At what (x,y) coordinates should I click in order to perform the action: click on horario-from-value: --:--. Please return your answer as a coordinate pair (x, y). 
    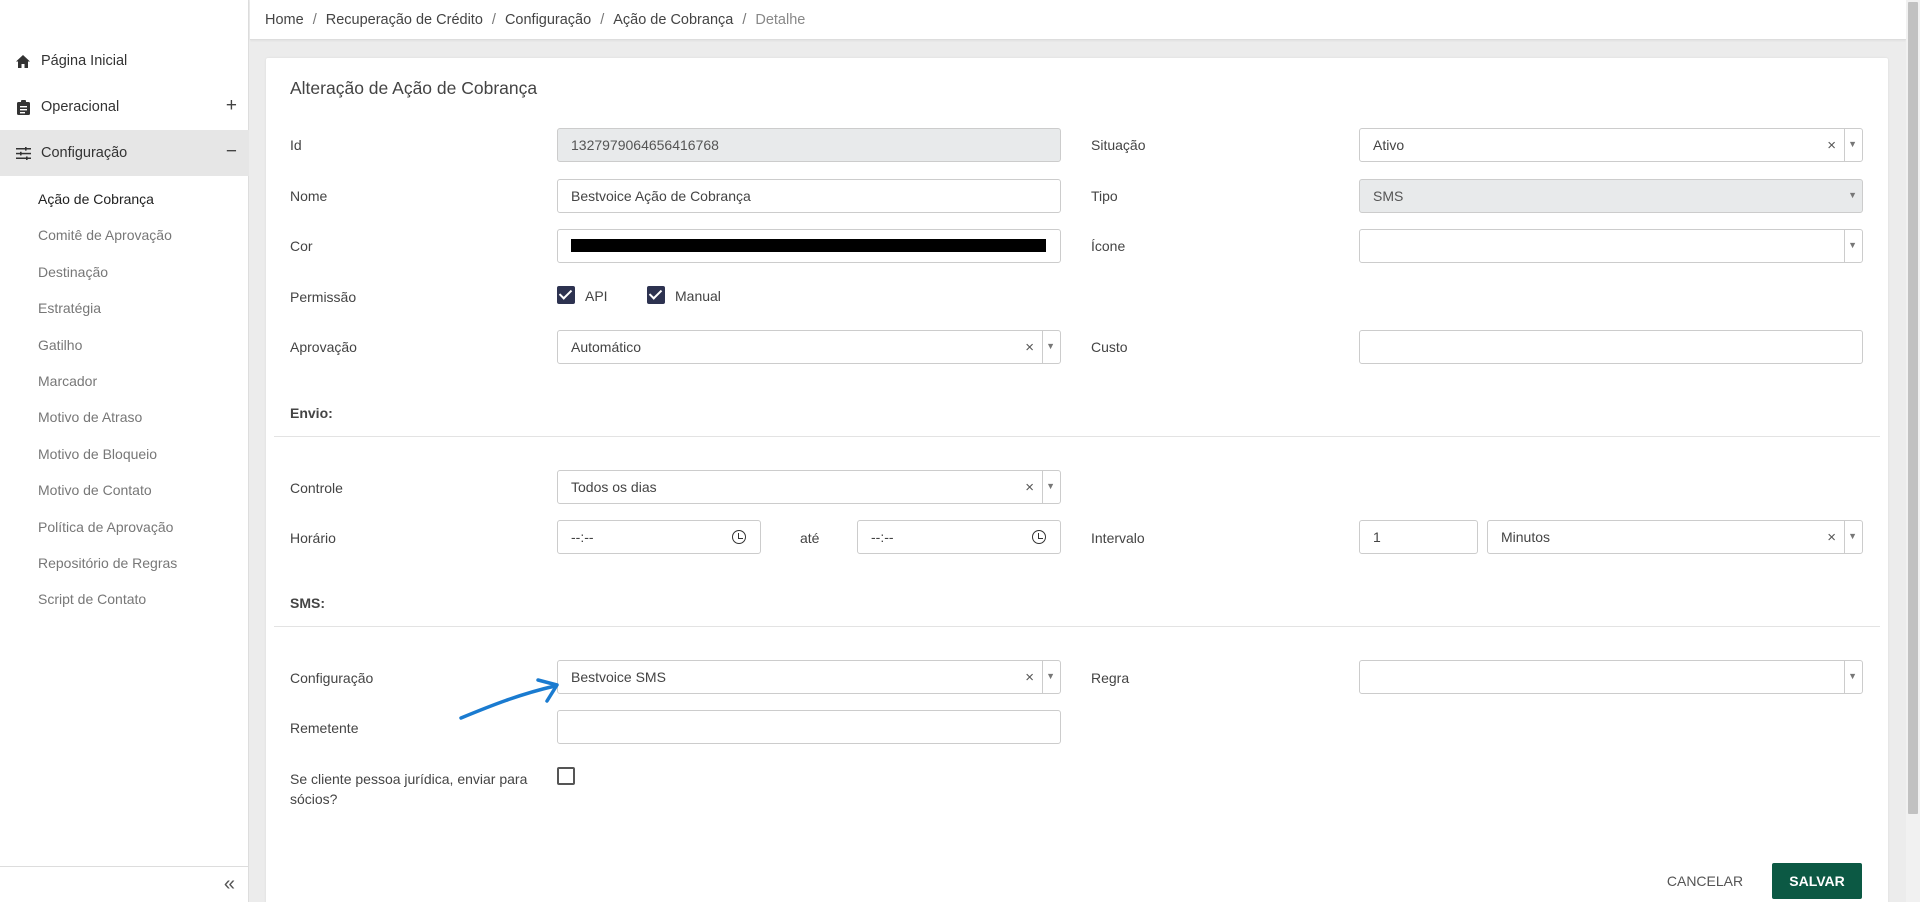
    Looking at the image, I should click on (582, 537).